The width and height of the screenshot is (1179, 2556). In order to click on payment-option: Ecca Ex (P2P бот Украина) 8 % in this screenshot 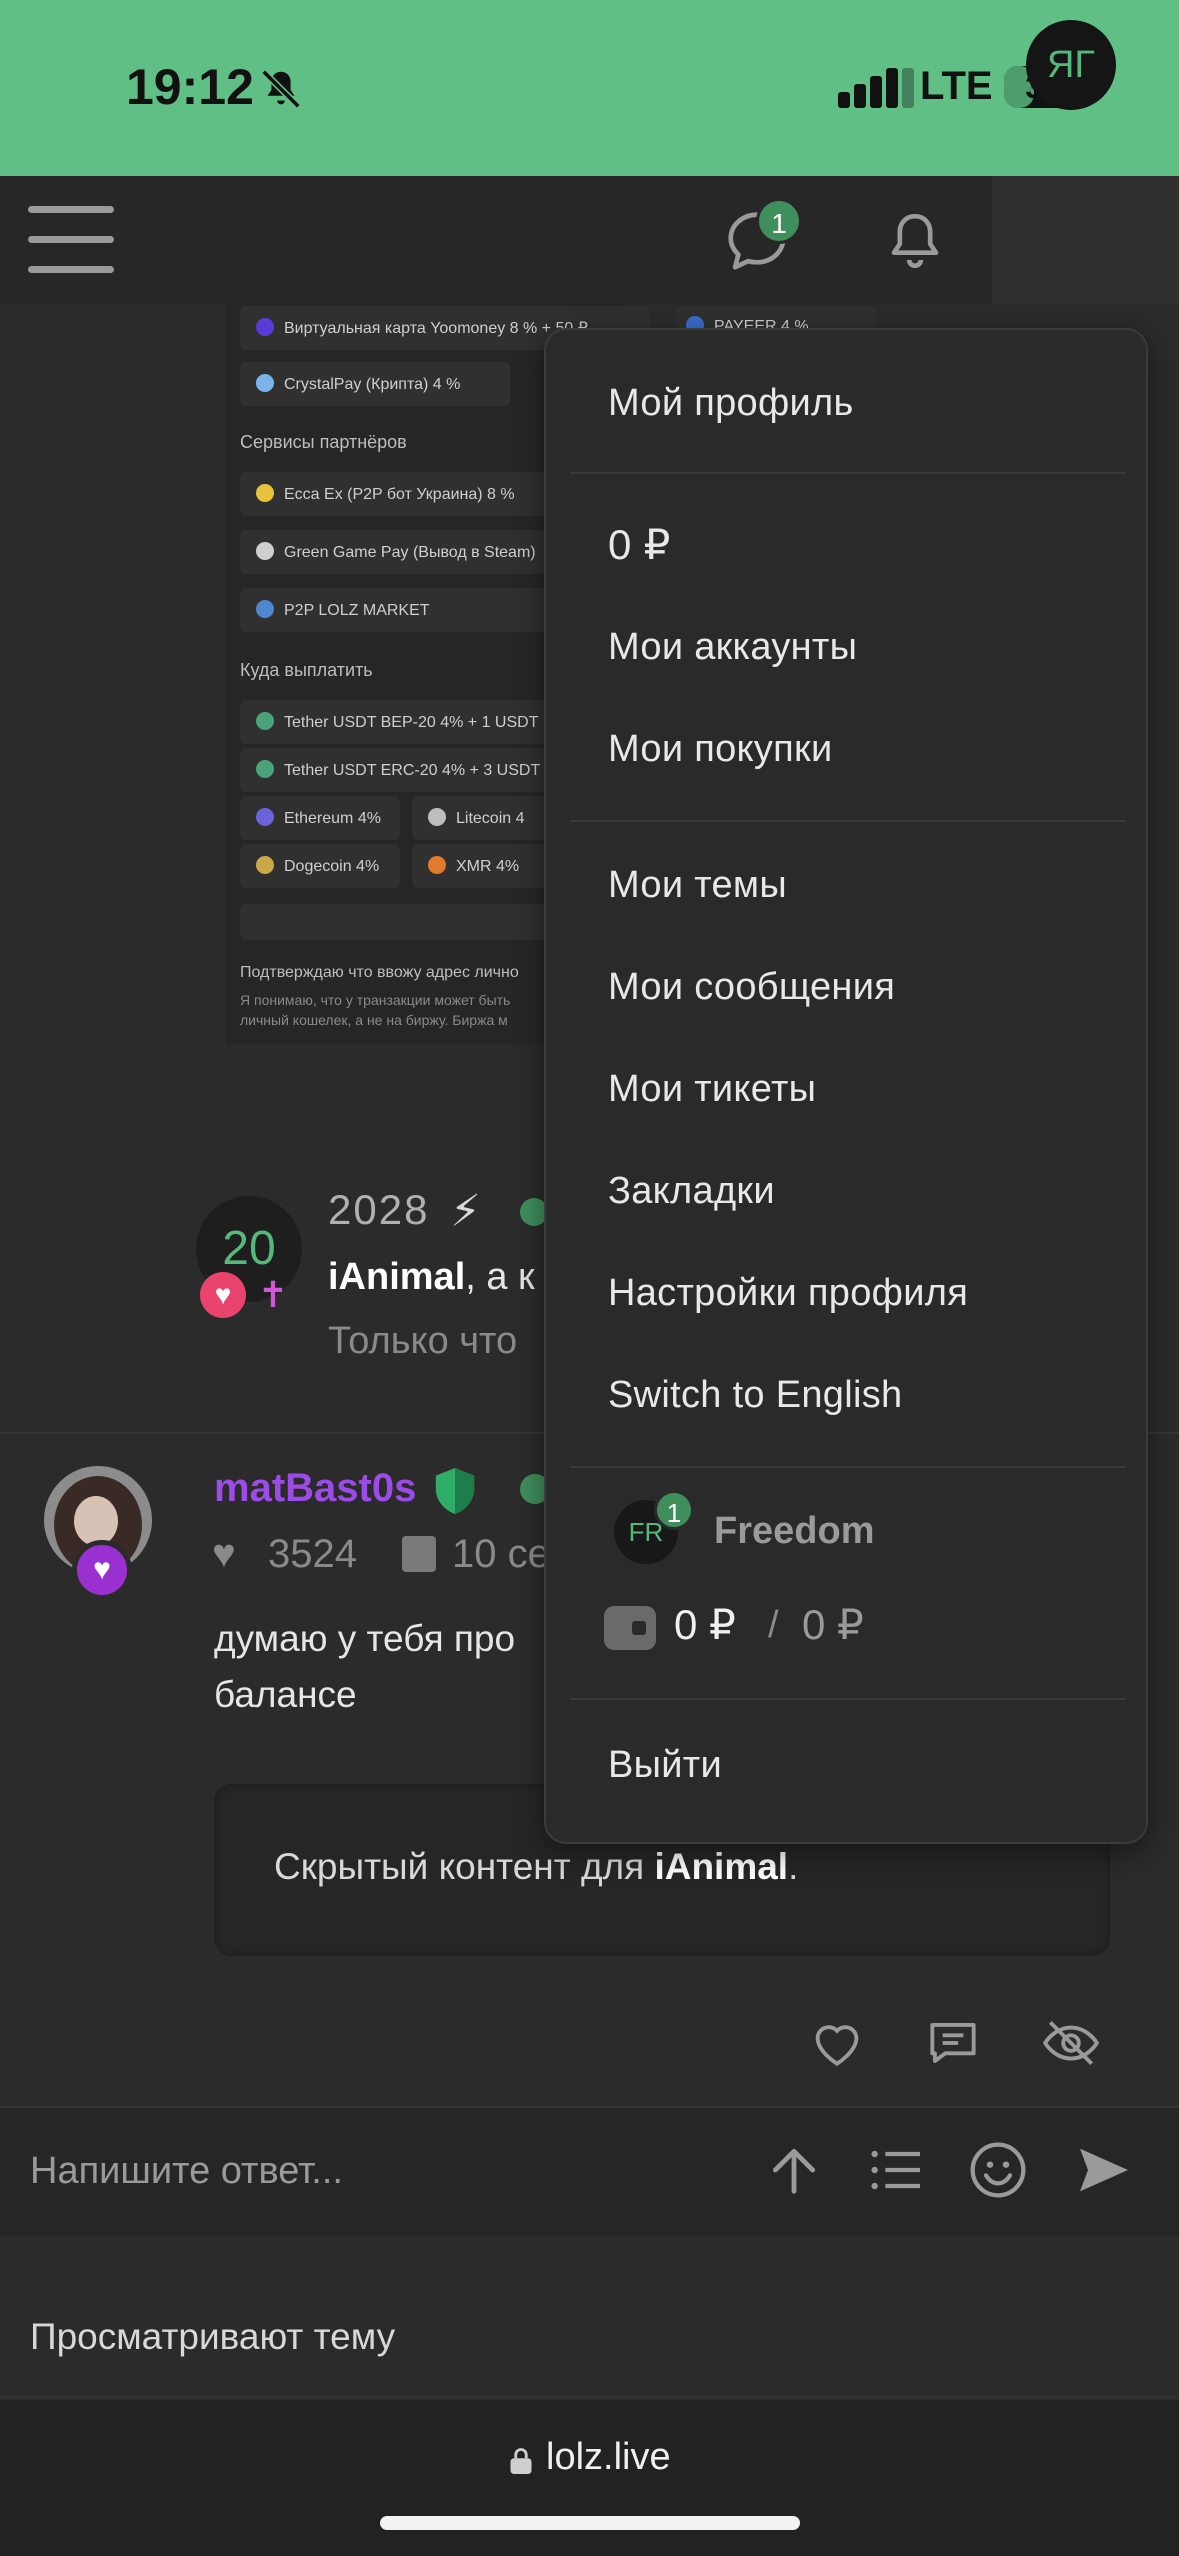, I will do `click(405, 494)`.